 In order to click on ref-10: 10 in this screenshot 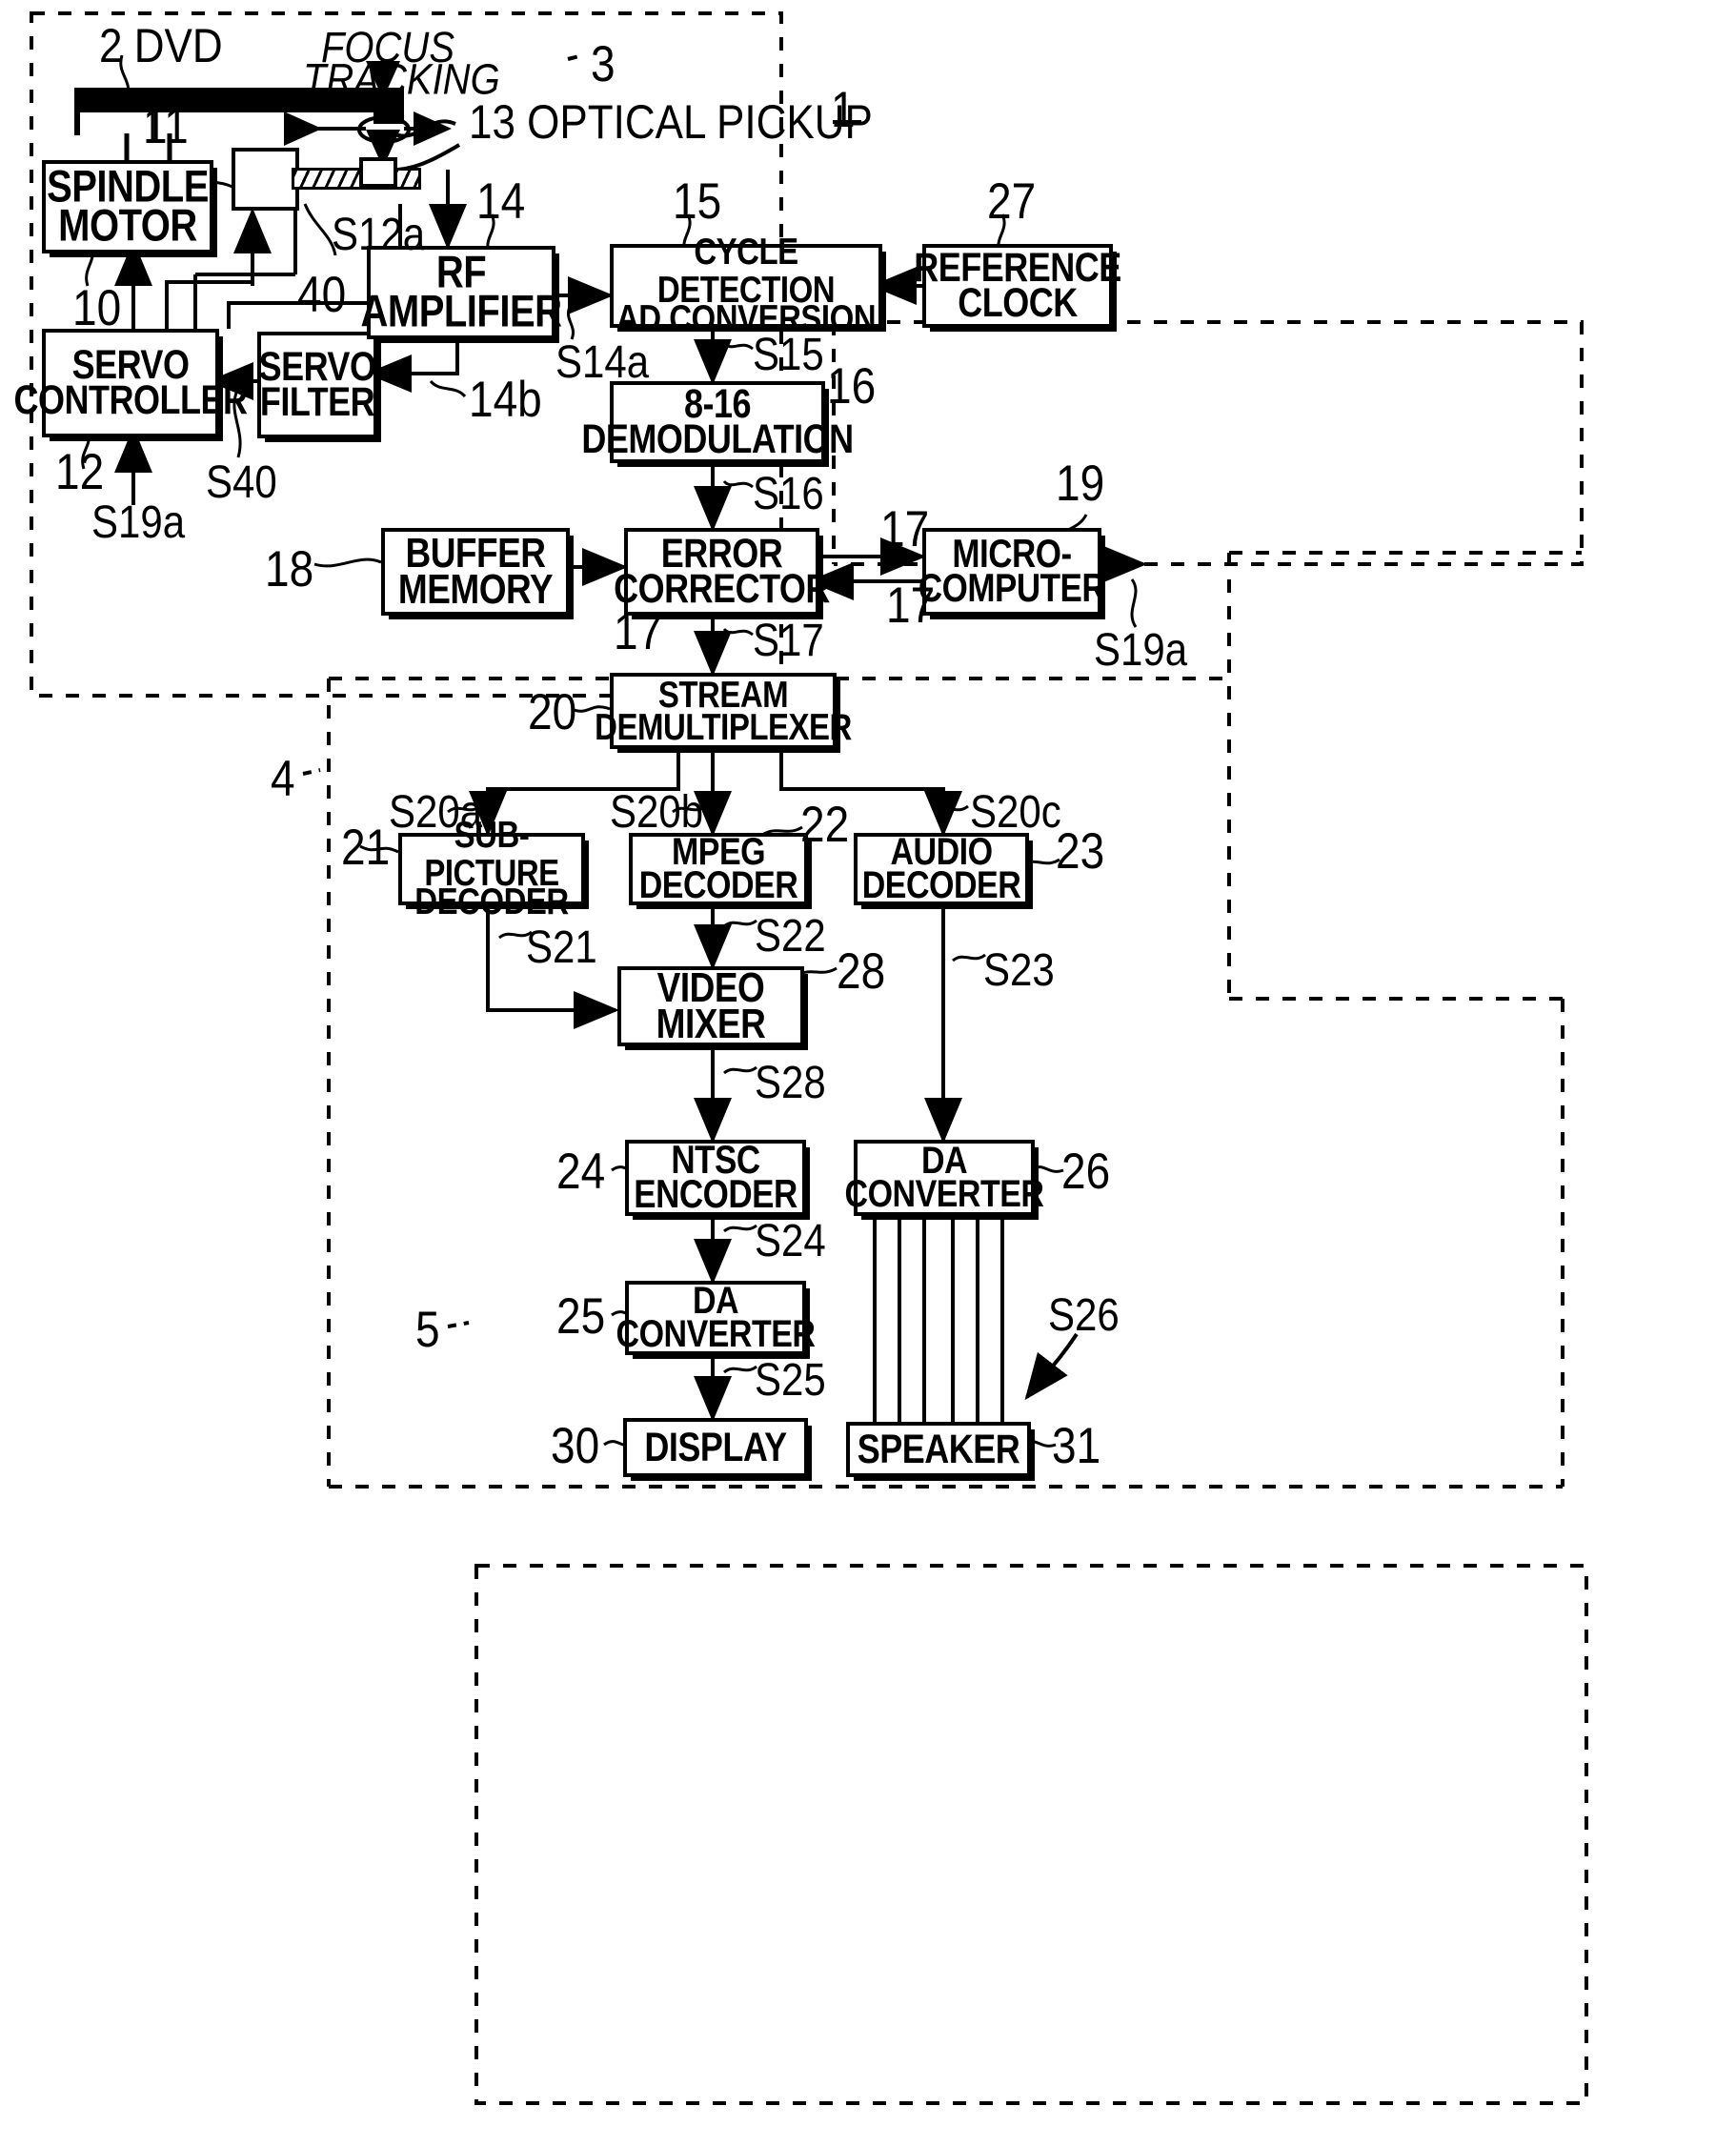, I will do `click(97, 308)`.